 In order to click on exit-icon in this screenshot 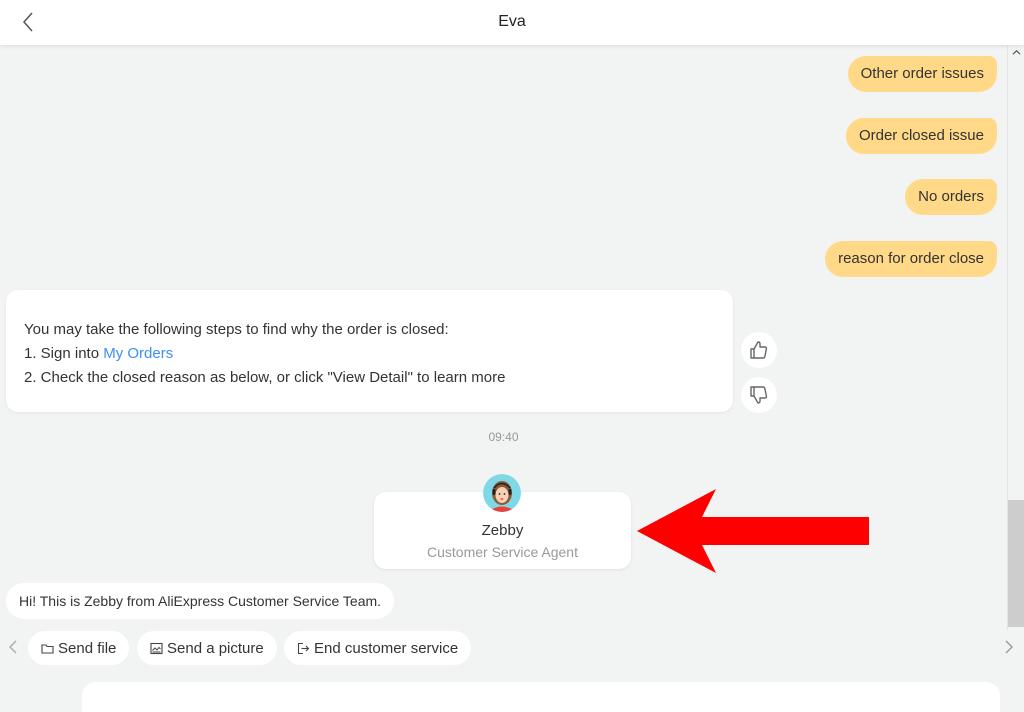, I will do `click(303, 648)`.